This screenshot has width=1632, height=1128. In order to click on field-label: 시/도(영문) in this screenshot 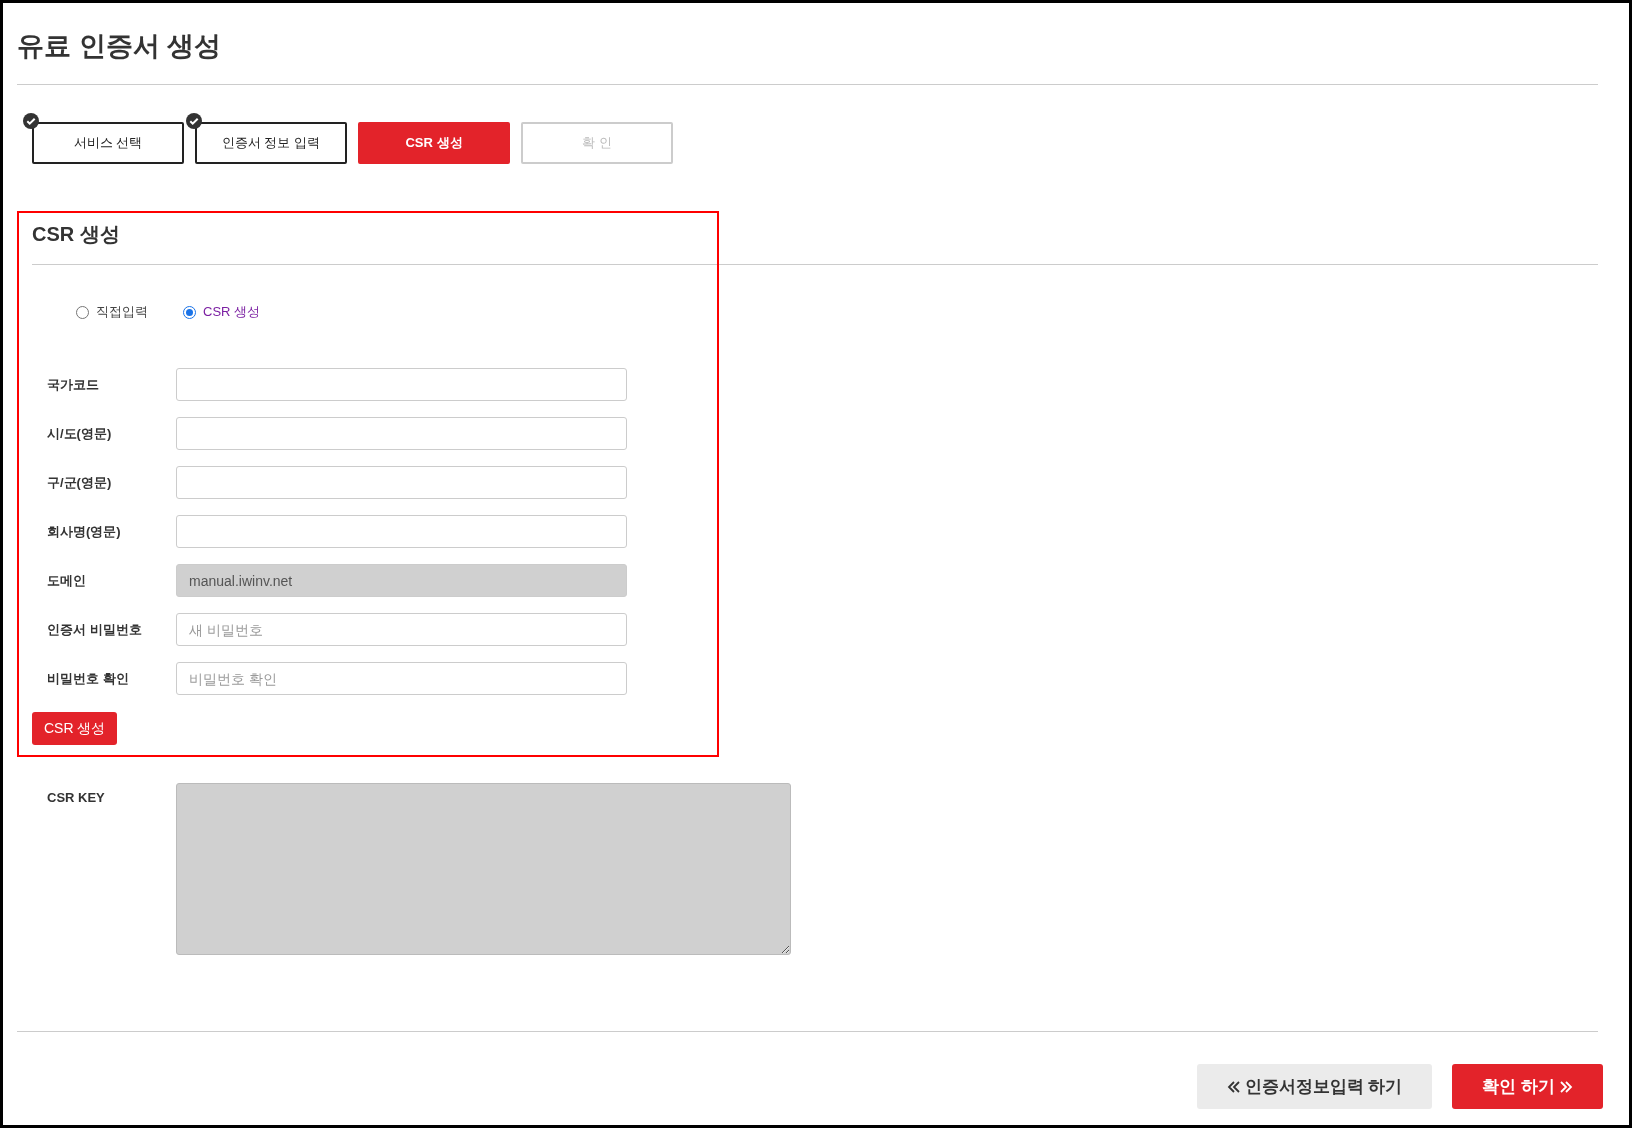, I will do `click(79, 433)`.